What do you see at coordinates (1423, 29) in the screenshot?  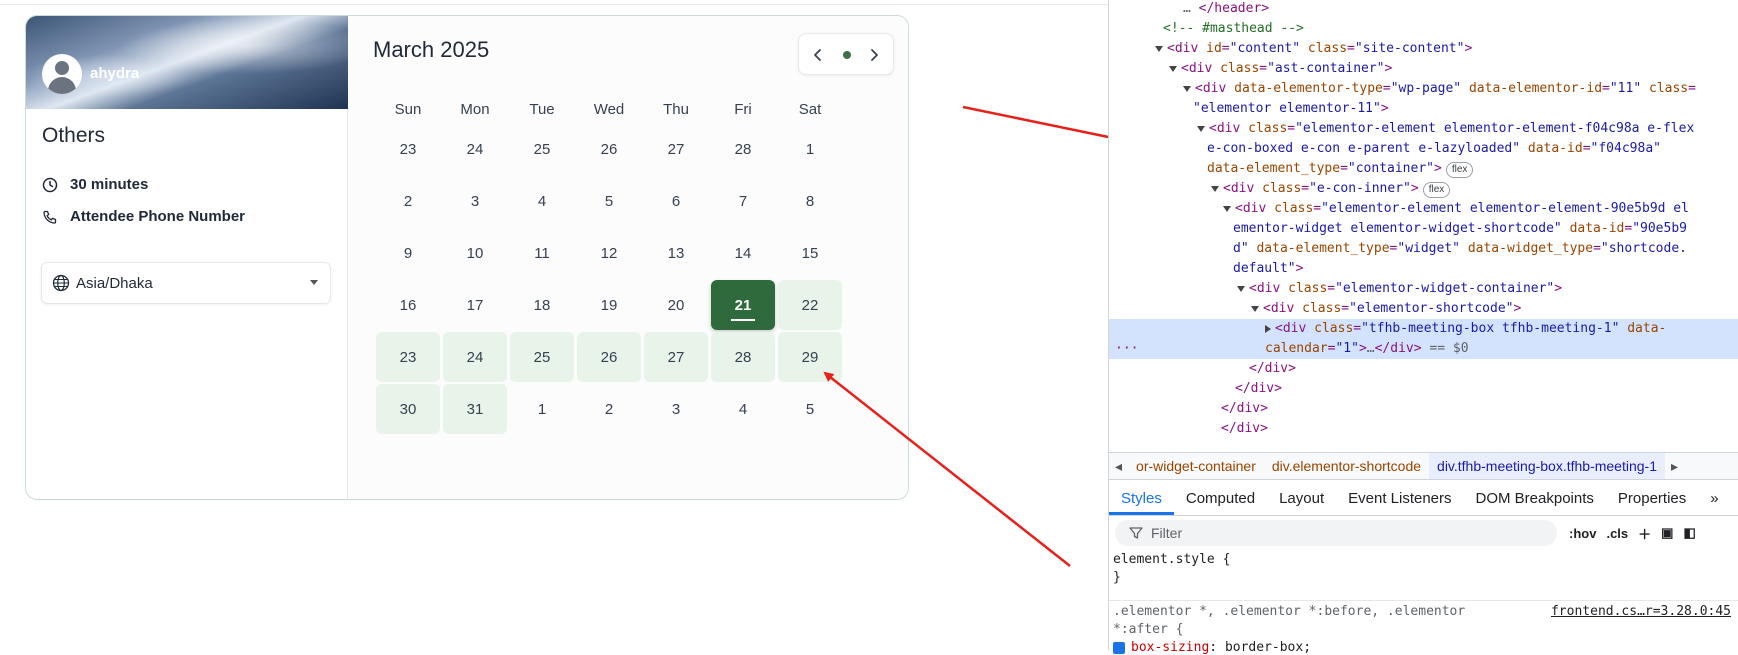 I see `dom-node-line: <!-- #masthead -->` at bounding box center [1423, 29].